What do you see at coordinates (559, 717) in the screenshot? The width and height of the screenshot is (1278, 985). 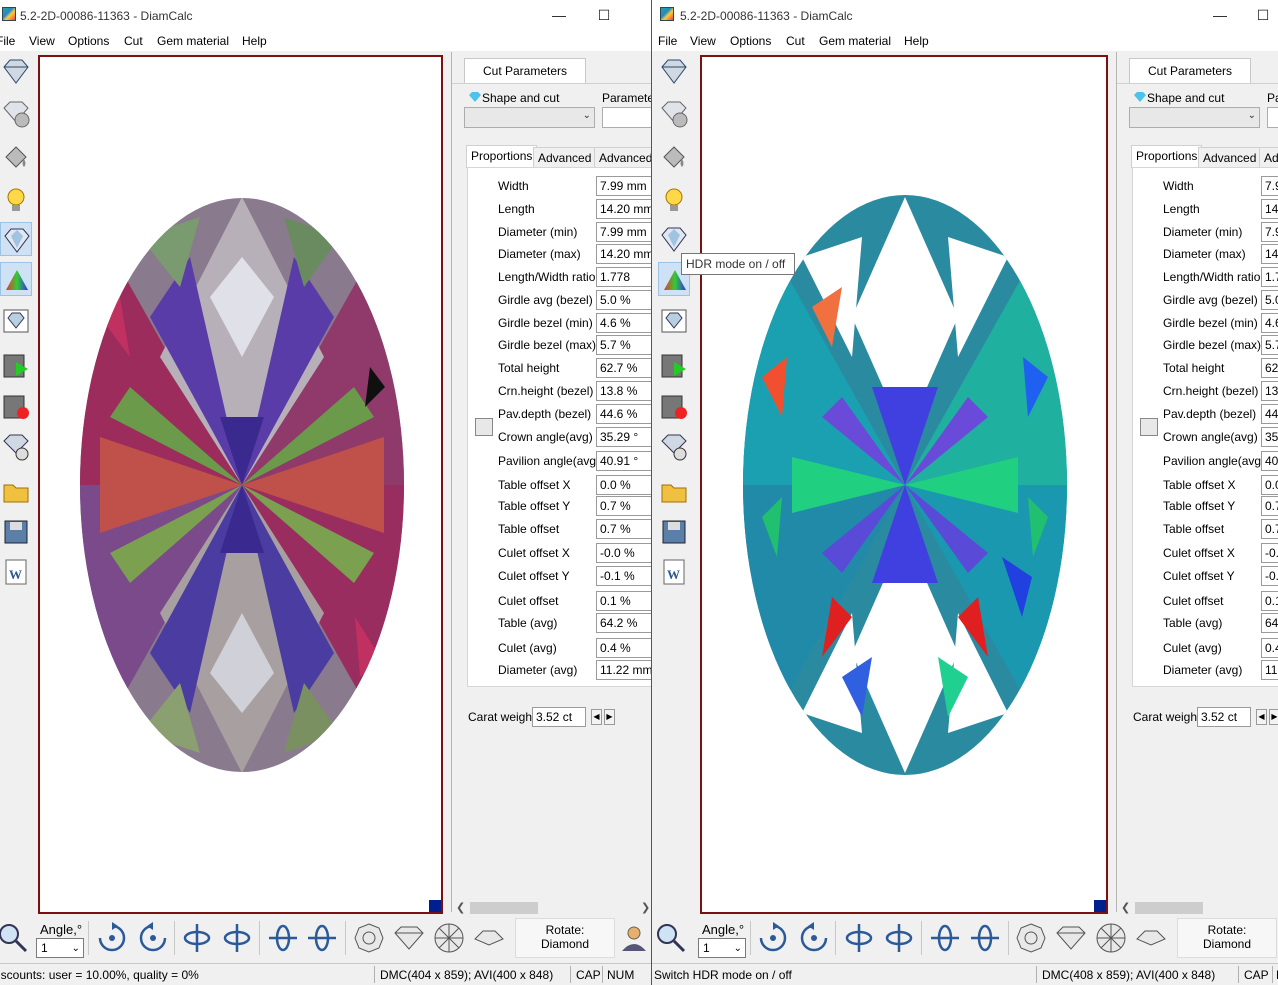 I see `carat-weight-field: 3.52 ct` at bounding box center [559, 717].